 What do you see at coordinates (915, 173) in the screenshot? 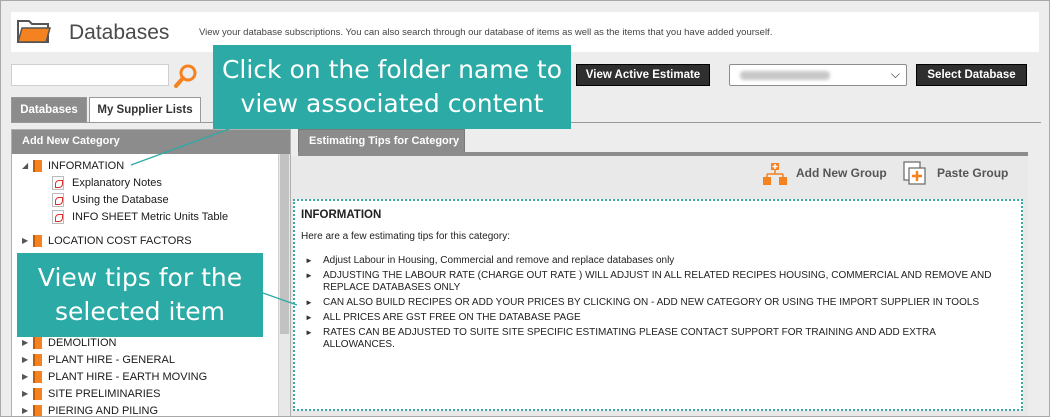
I see `paste-group-icon` at bounding box center [915, 173].